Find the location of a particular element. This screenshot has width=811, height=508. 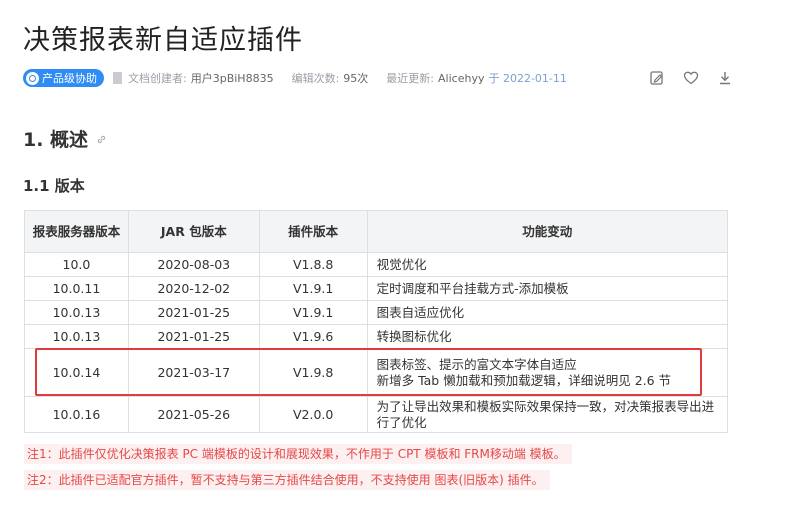

creator-name: 用户3pBiH8835 is located at coordinates (232, 78).